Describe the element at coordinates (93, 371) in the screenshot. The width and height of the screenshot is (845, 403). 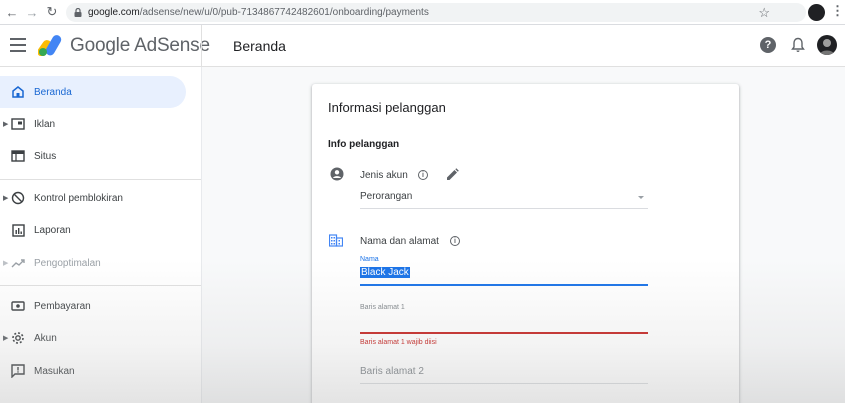
I see `sidebar-item-masukan: Masukan` at that location.